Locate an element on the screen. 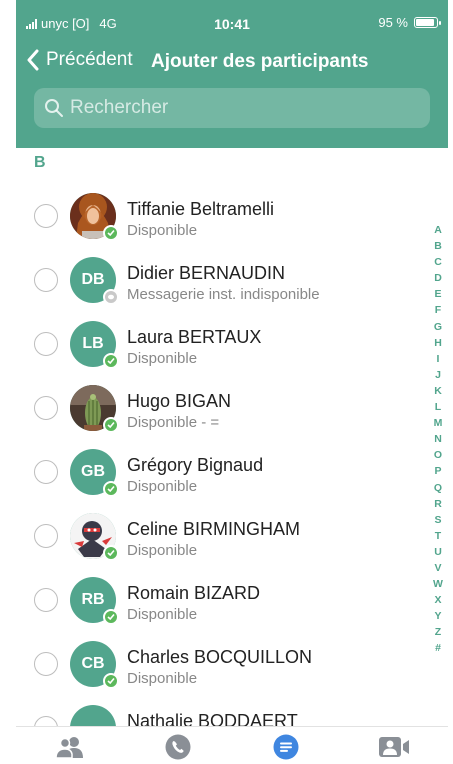 This screenshot has height=764, width=453. tab-meetings is located at coordinates (394, 747).